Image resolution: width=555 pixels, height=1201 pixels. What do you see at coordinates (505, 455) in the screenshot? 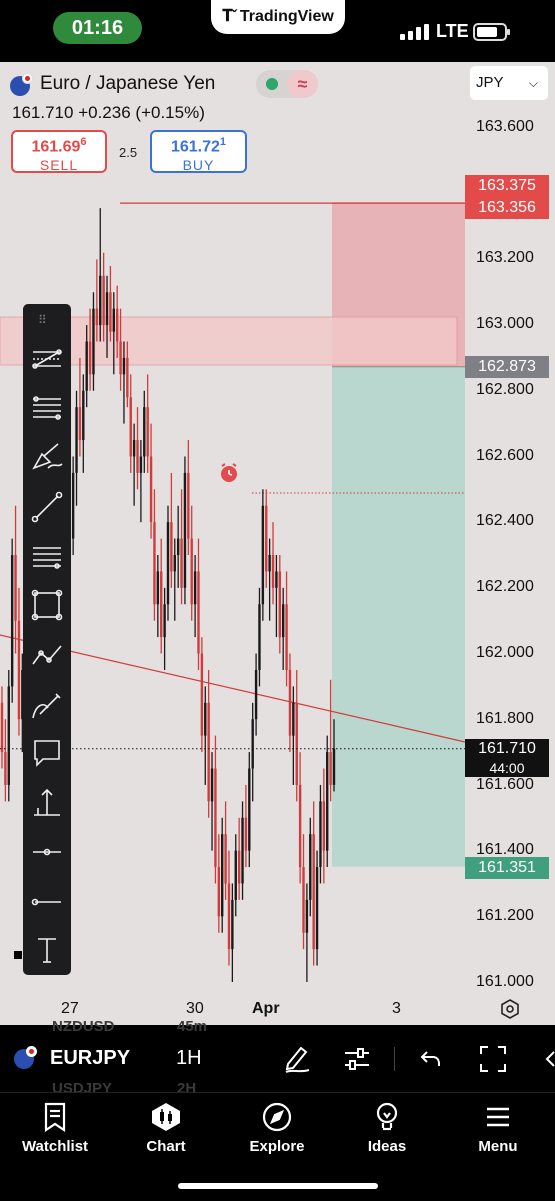
I see `y-tick: 162.600` at bounding box center [505, 455].